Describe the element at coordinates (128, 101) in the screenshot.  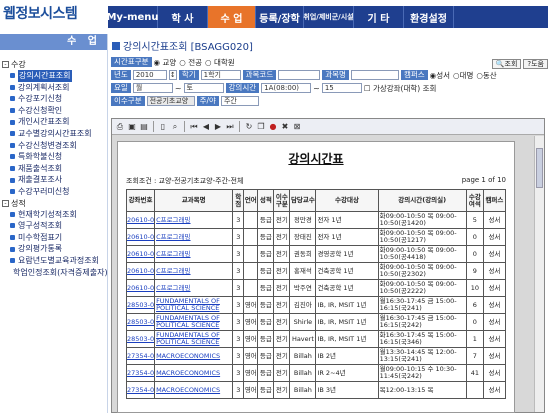
I see `track-label: 이수구분` at that location.